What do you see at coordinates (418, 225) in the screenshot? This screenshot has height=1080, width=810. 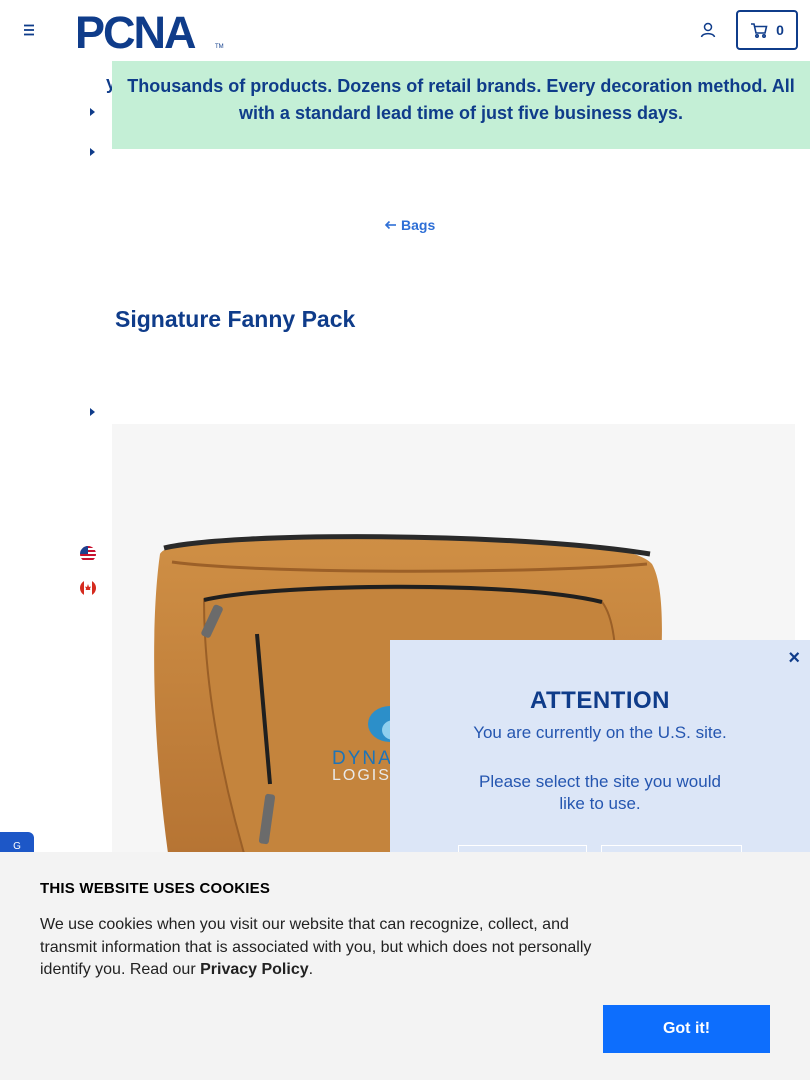 I see `back-link-label: Bags` at bounding box center [418, 225].